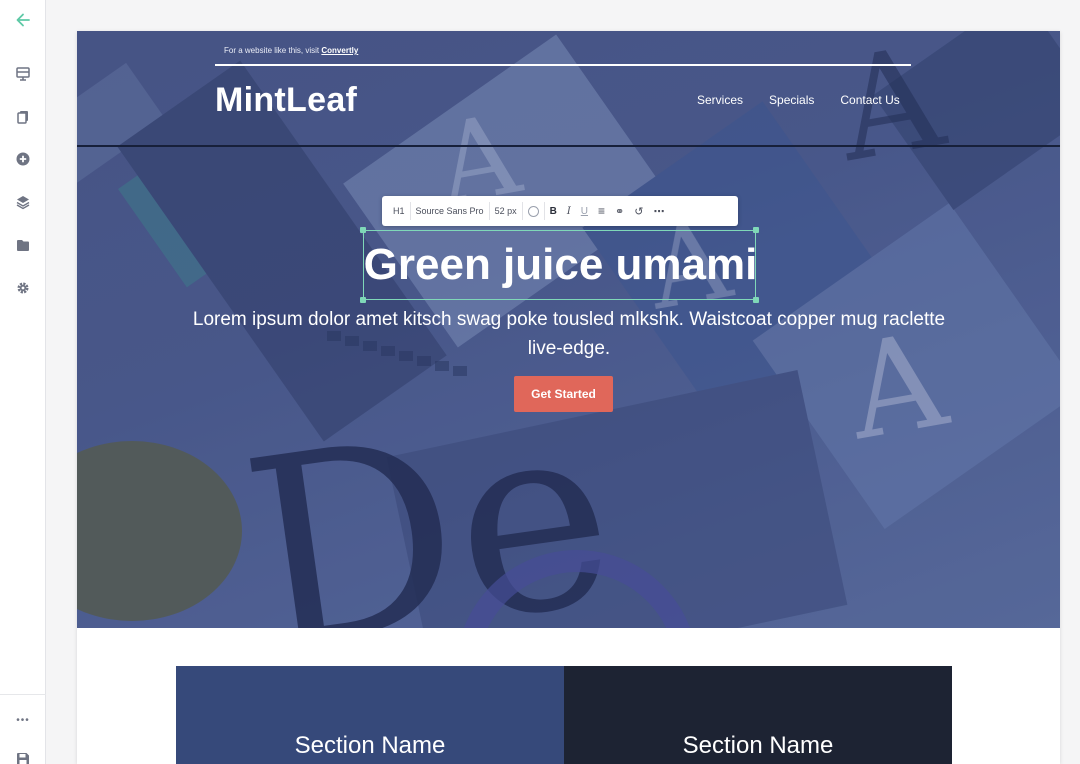 Image resolution: width=1080 pixels, height=764 pixels. Describe the element at coordinates (563, 65) in the screenshot. I see `promo-divider` at that location.